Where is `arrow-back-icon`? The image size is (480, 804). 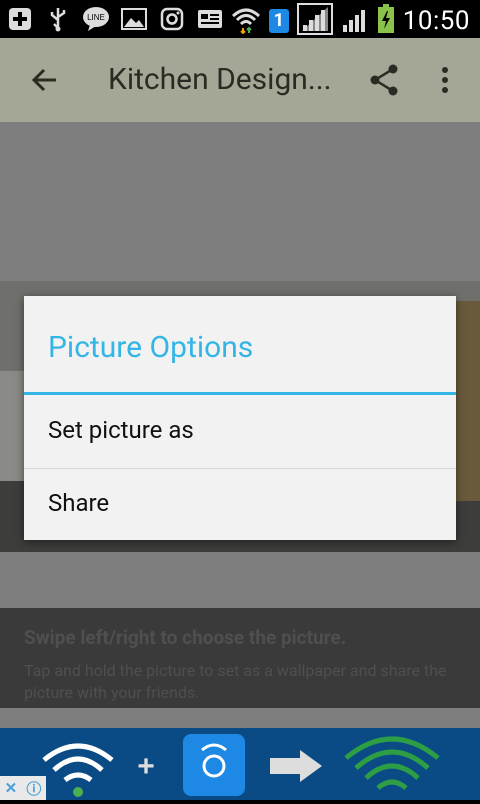 arrow-back-icon is located at coordinates (43, 80).